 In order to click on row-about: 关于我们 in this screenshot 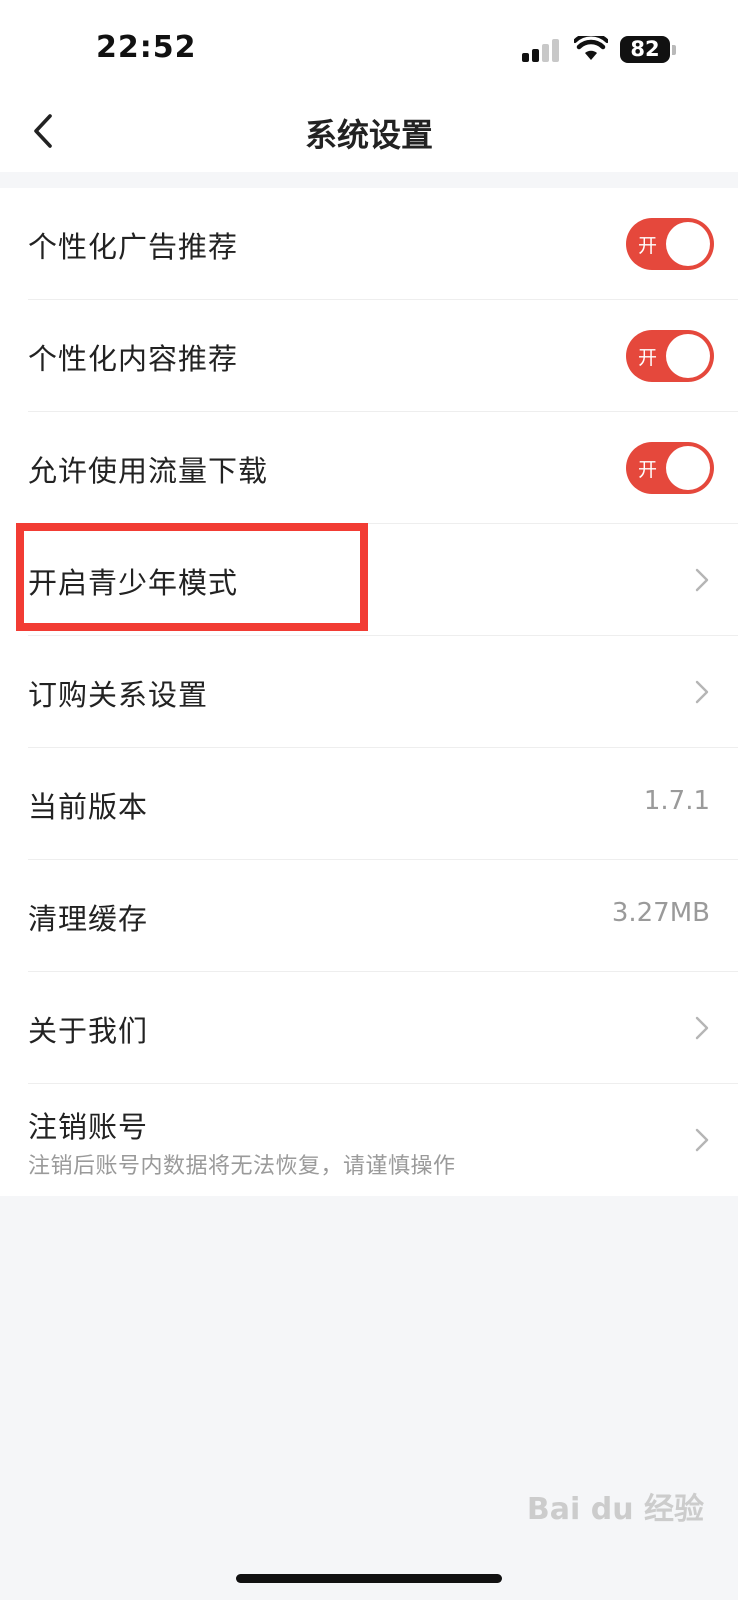, I will do `click(383, 1028)`.